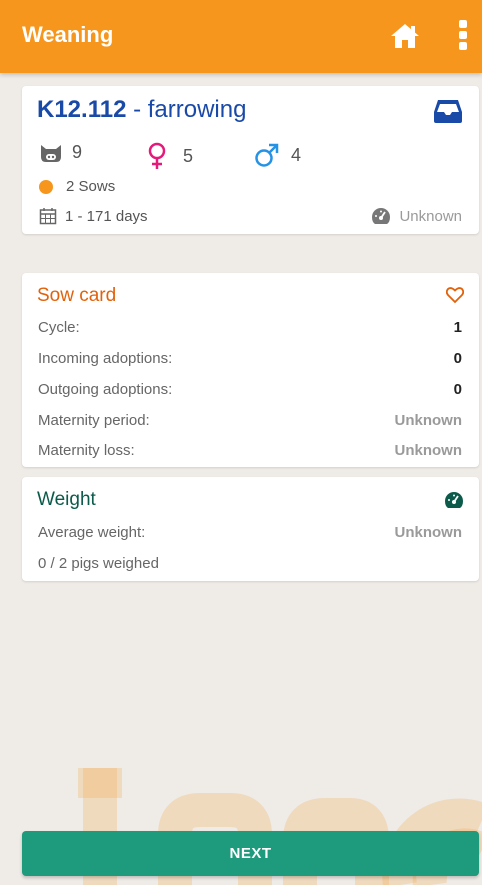 This screenshot has height=885, width=482. What do you see at coordinates (250, 534) in the screenshot?
I see `average-weight-row: Average weight: Unknown` at bounding box center [250, 534].